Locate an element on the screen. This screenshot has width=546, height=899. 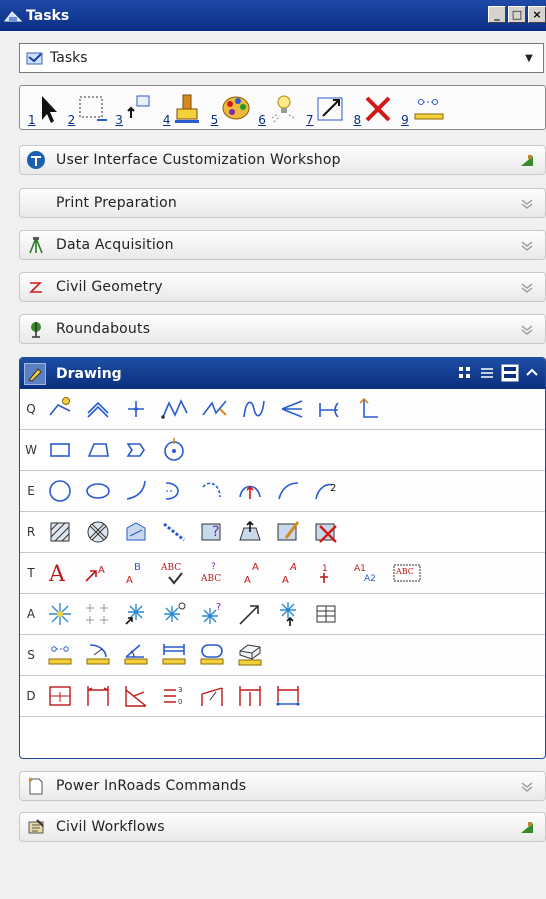
enter-data-field-icon: A1A2 is located at coordinates (367, 573).